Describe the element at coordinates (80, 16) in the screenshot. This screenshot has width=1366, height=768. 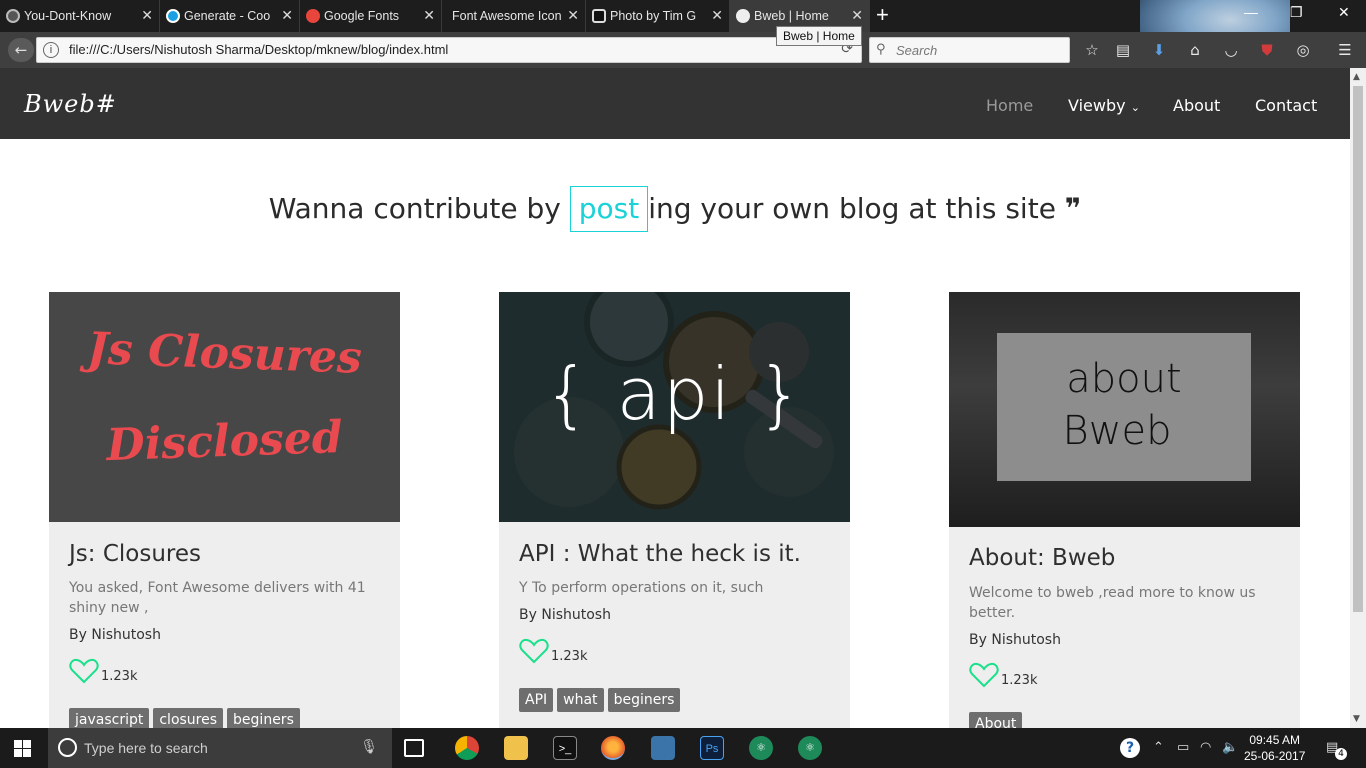
I see `tab-you-dont-know: You-Dont-Know ✕` at that location.